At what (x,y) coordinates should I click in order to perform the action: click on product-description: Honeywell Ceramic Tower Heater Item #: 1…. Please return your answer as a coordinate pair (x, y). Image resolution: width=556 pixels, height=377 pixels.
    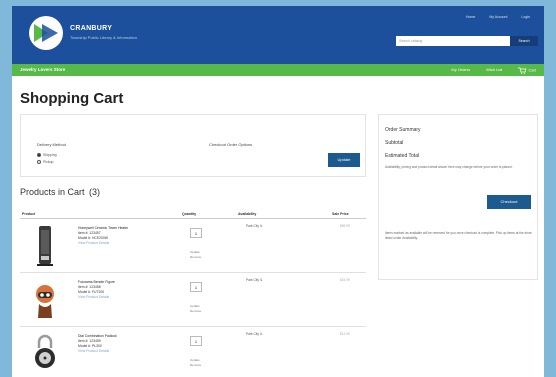
    Looking at the image, I should click on (103, 236).